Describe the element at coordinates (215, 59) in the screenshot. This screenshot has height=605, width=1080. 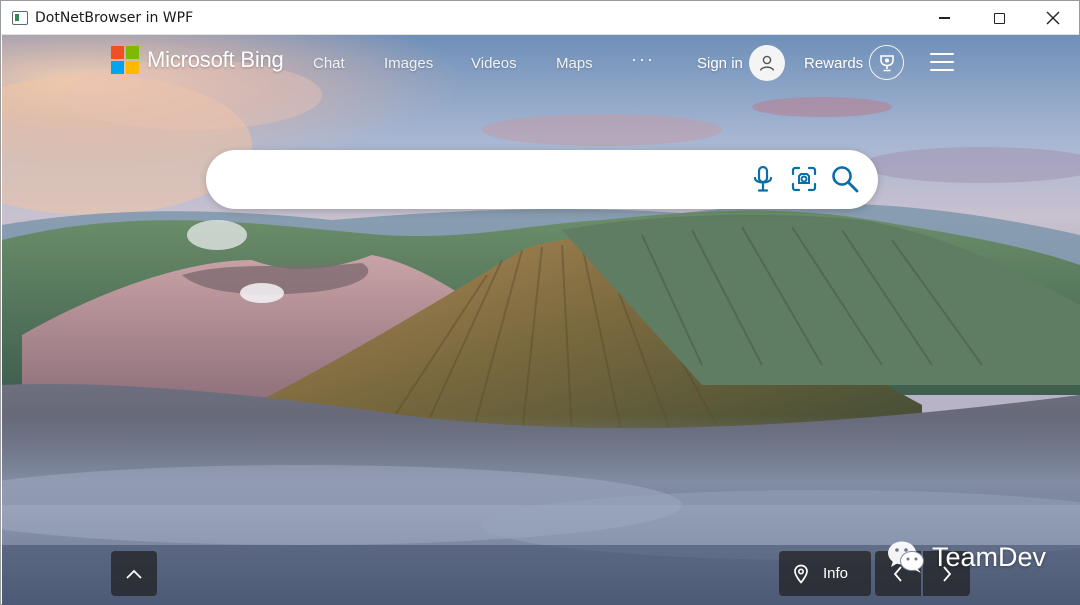
I see `brand-name: Microsoft Bing` at that location.